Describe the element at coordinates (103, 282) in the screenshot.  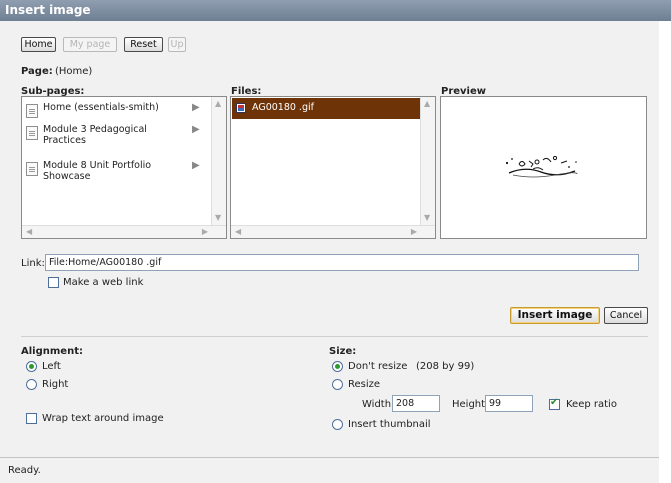
I see `web-link-label: Make a web link` at that location.